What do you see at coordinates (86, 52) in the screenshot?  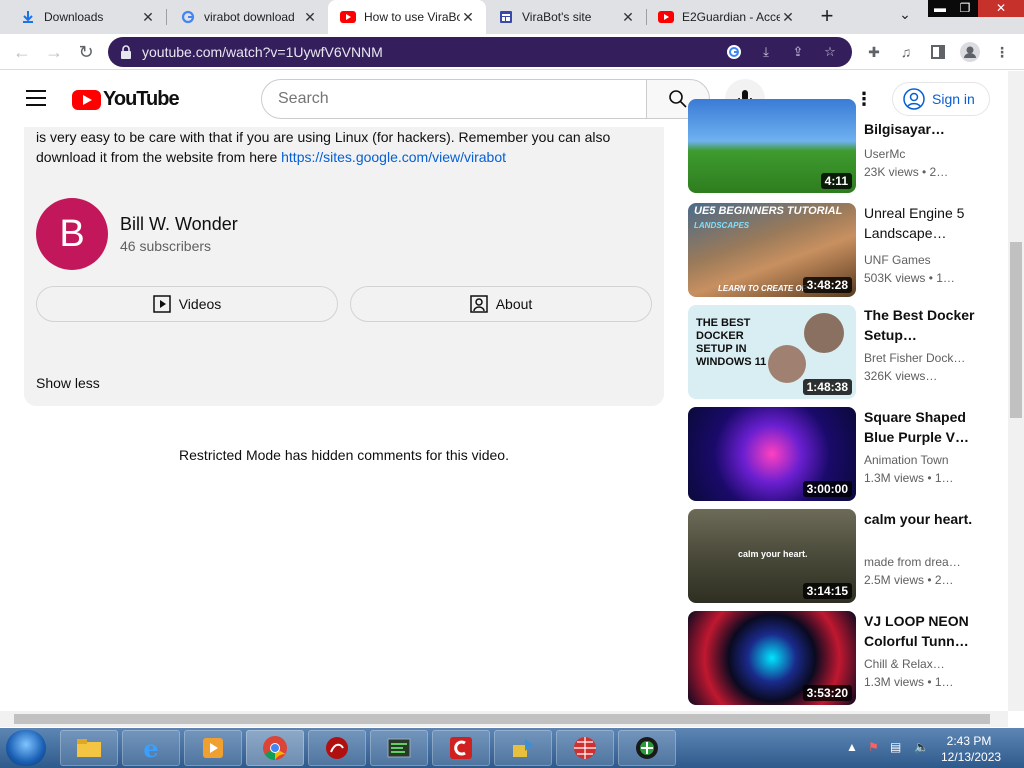 I see `reload-icon: ↻` at bounding box center [86, 52].